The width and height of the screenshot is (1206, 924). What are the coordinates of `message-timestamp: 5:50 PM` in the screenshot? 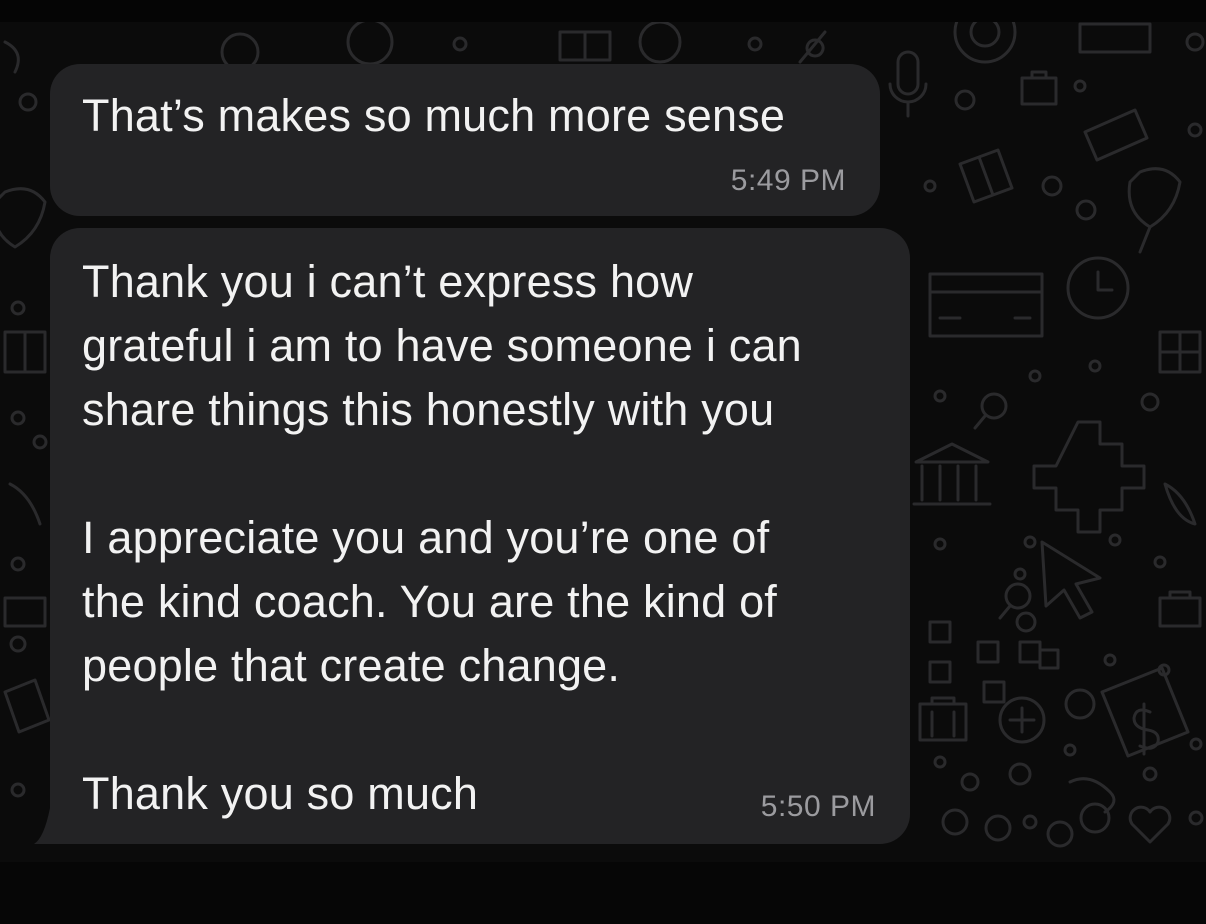 It's located at (818, 806).